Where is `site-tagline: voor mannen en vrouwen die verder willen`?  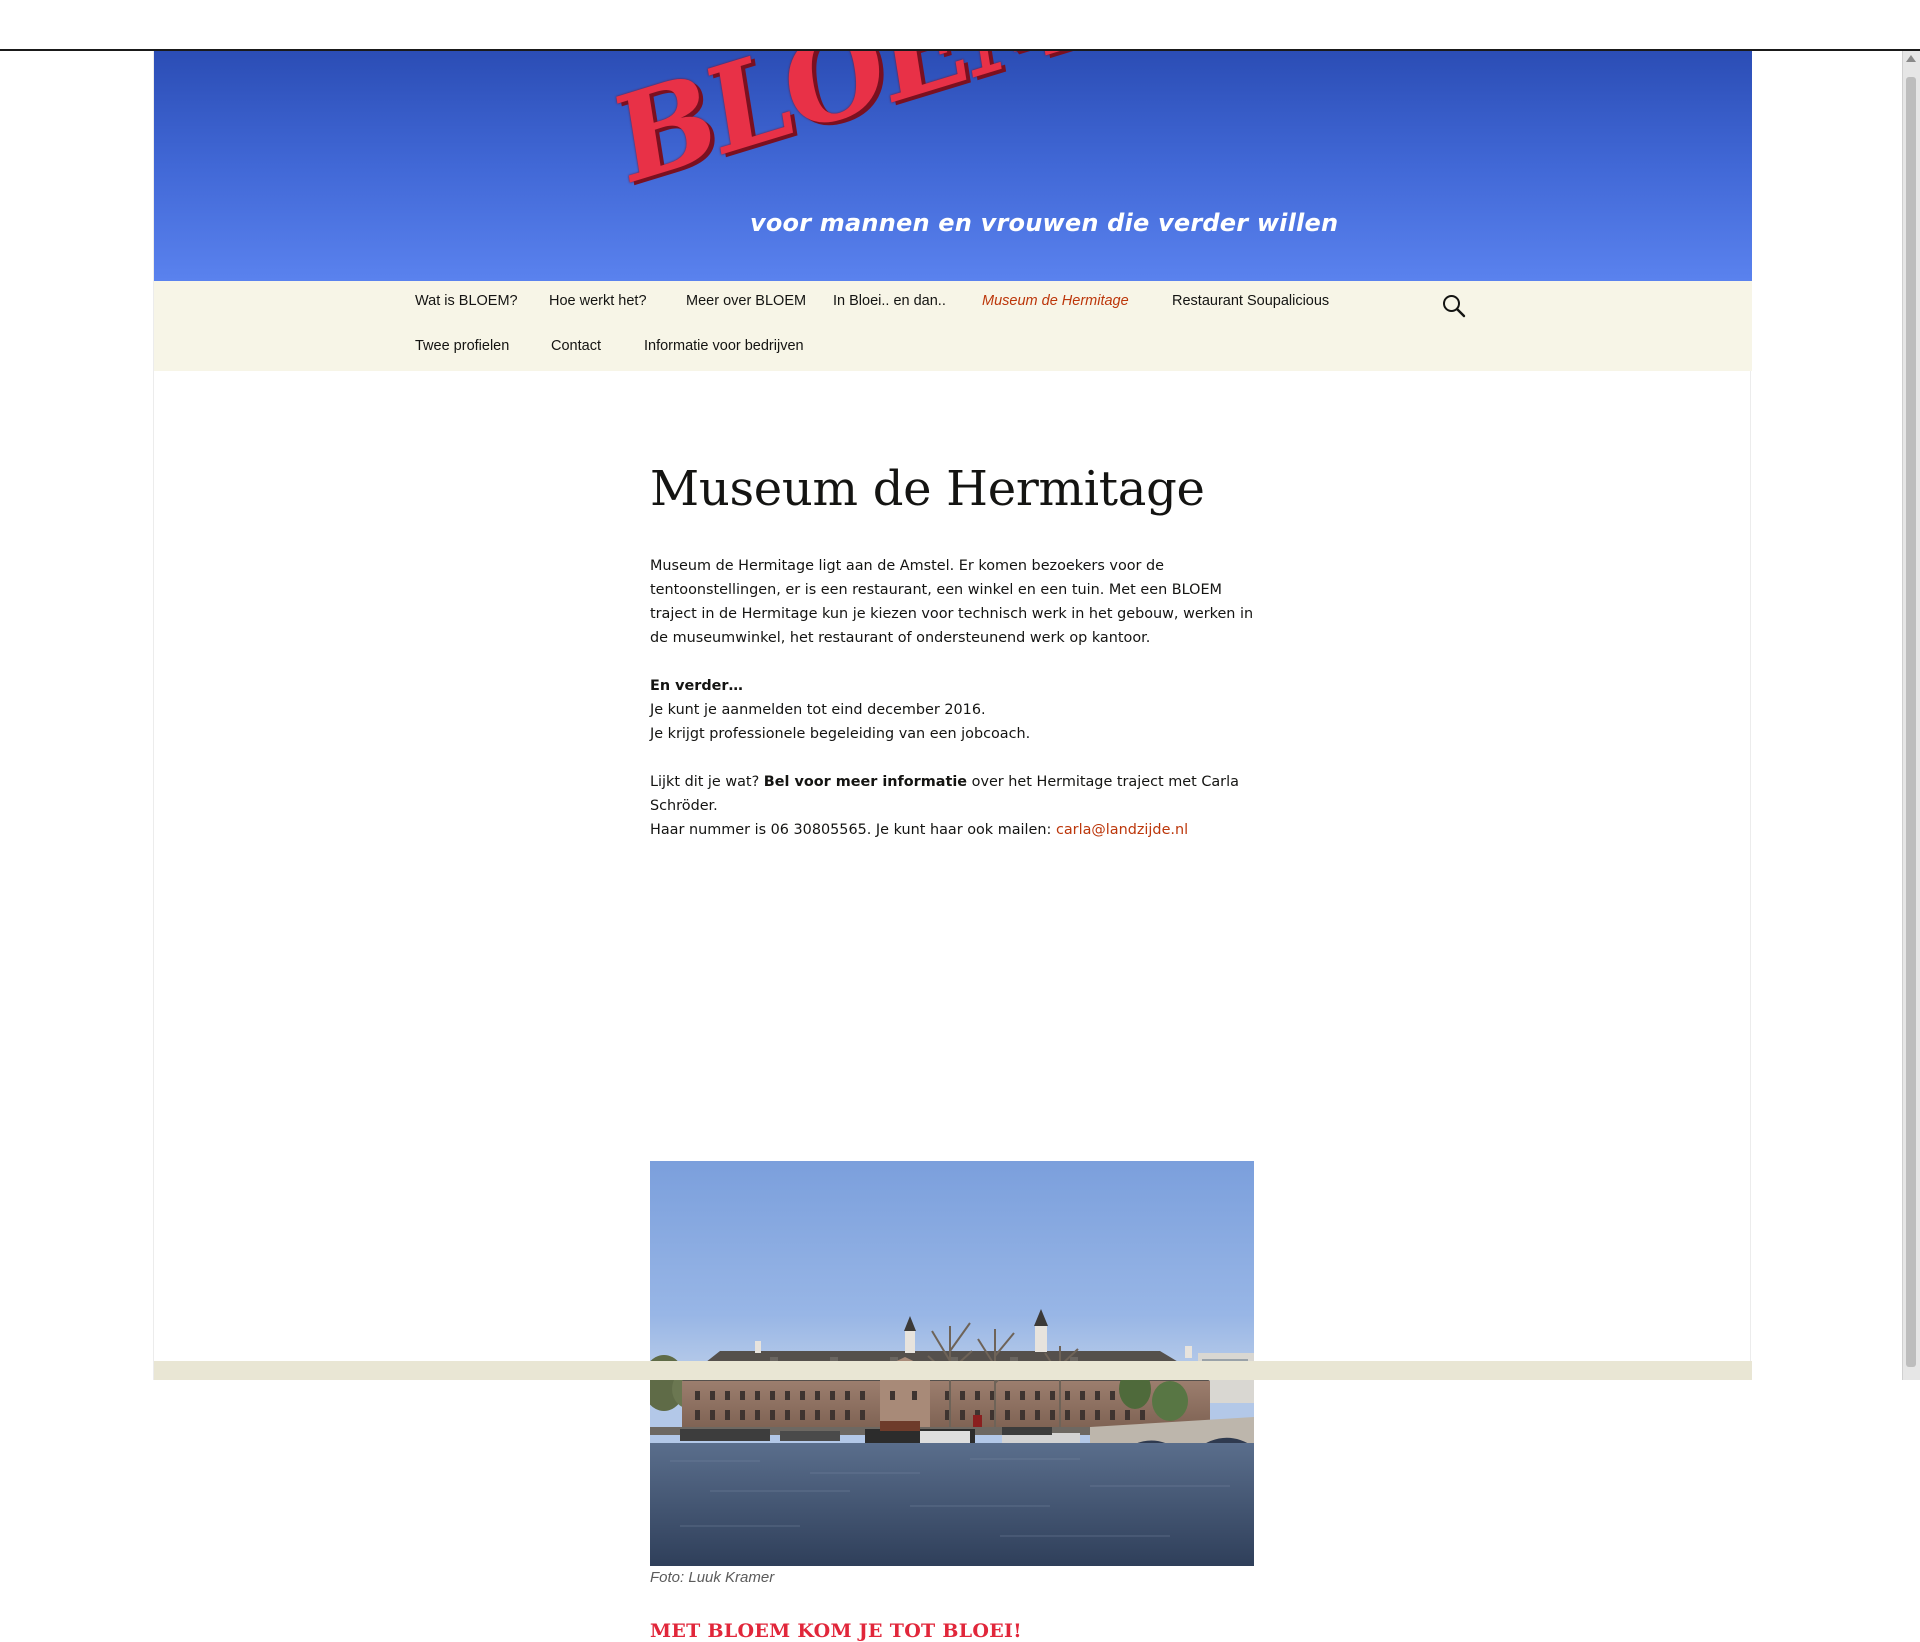
site-tagline: voor mannen en vrouwen die verder willen is located at coordinates (1044, 223).